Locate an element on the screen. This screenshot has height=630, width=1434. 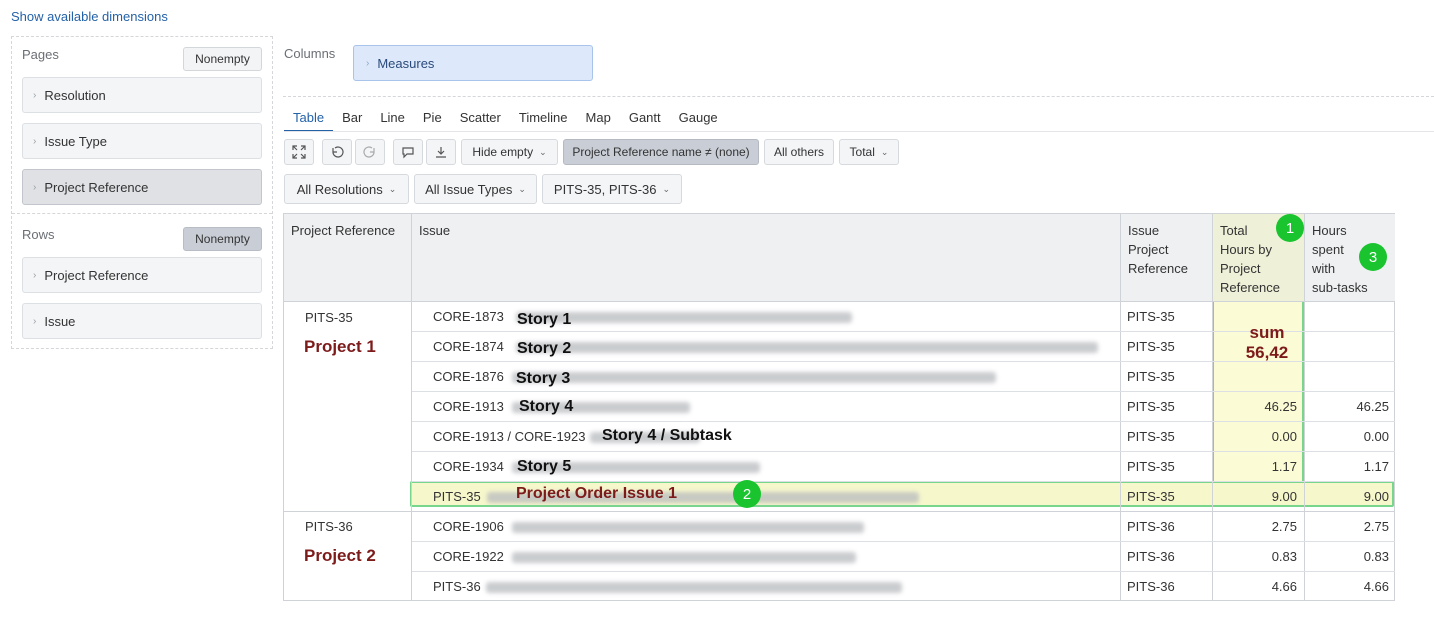
total-dropdown: Total ⌄ is located at coordinates (869, 152).